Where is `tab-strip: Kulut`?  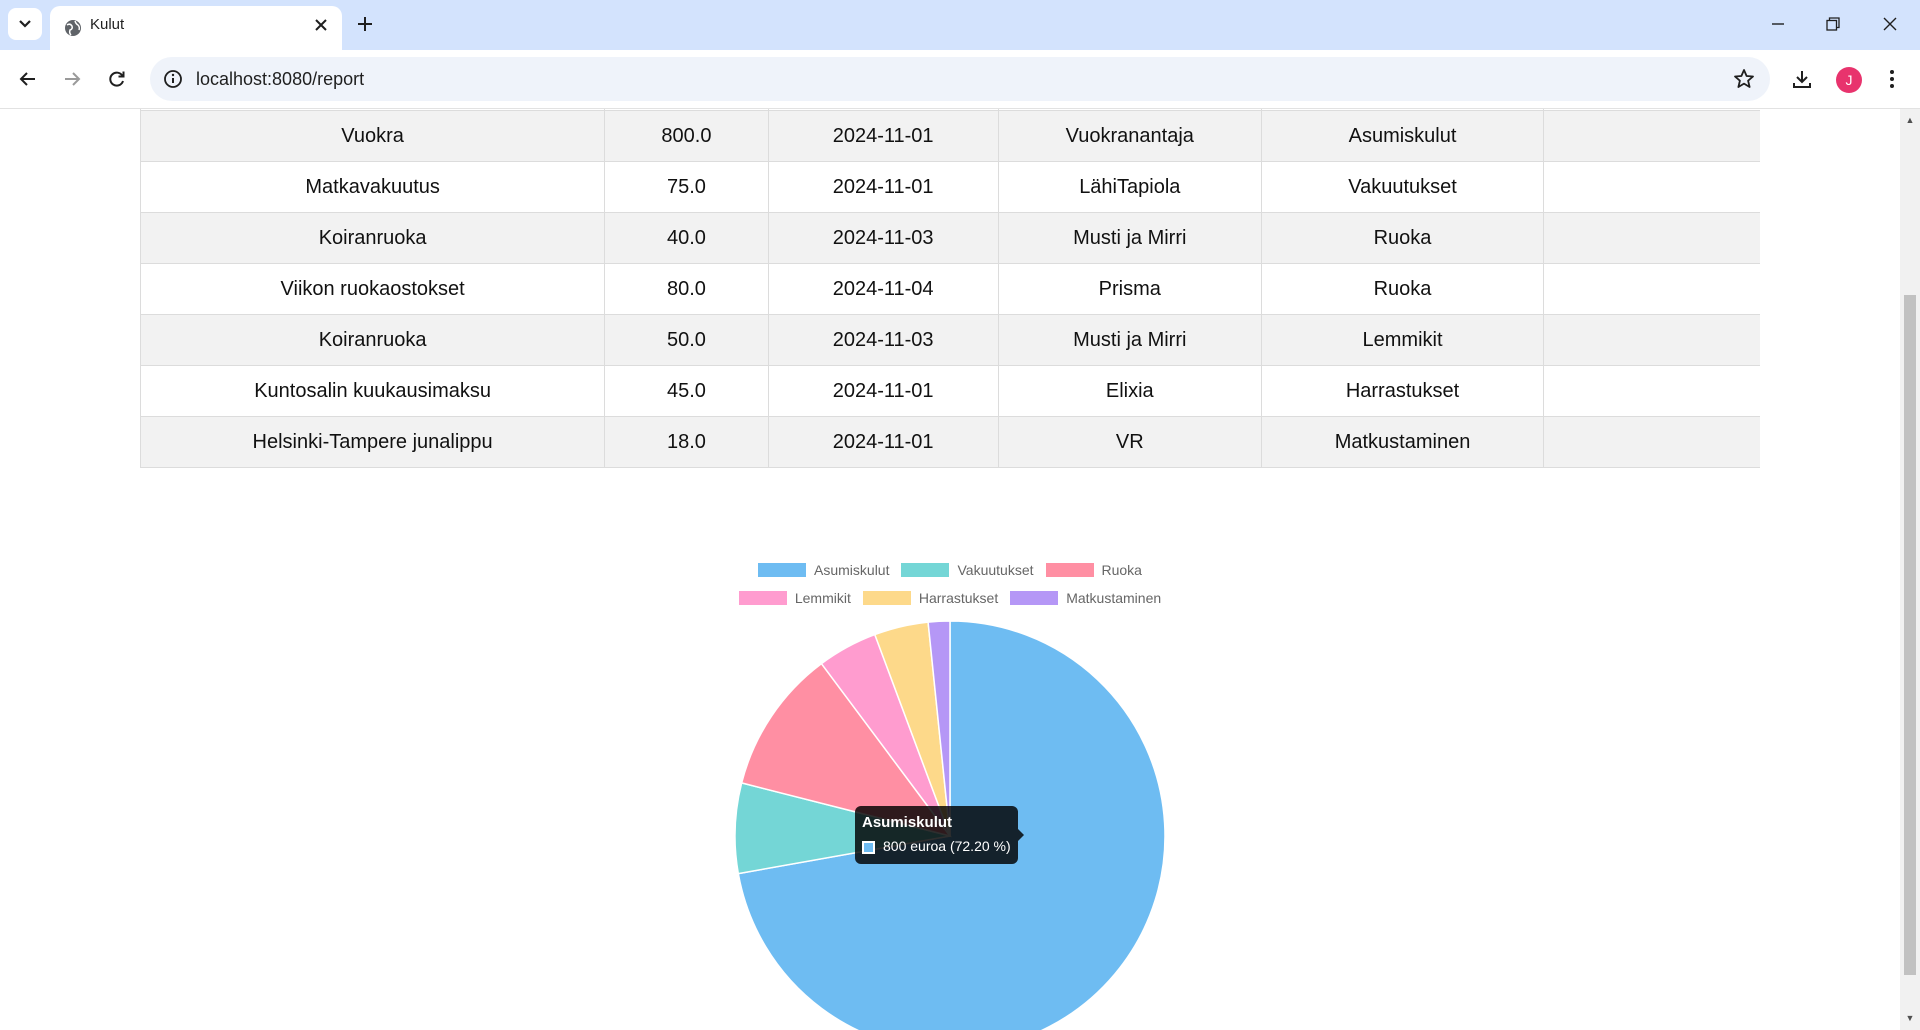 tab-strip: Kulut is located at coordinates (960, 25).